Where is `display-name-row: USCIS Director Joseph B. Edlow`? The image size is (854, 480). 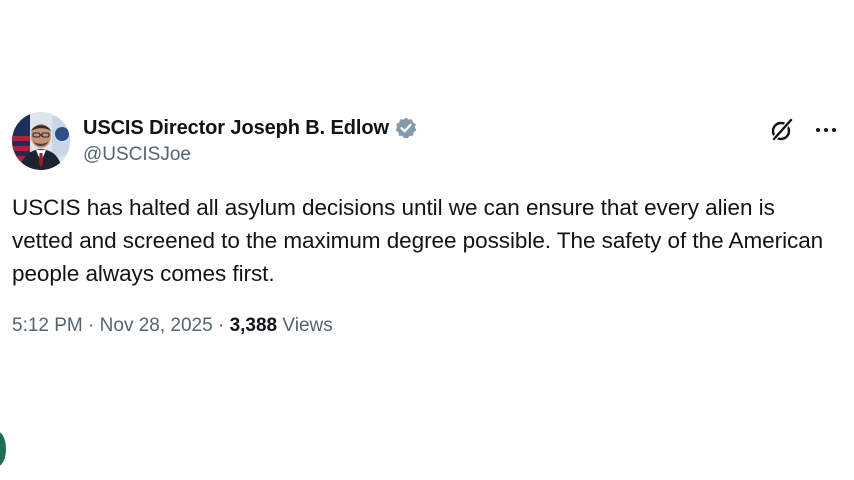
display-name-row: USCIS Director Joseph B. Edlow is located at coordinates (250, 128).